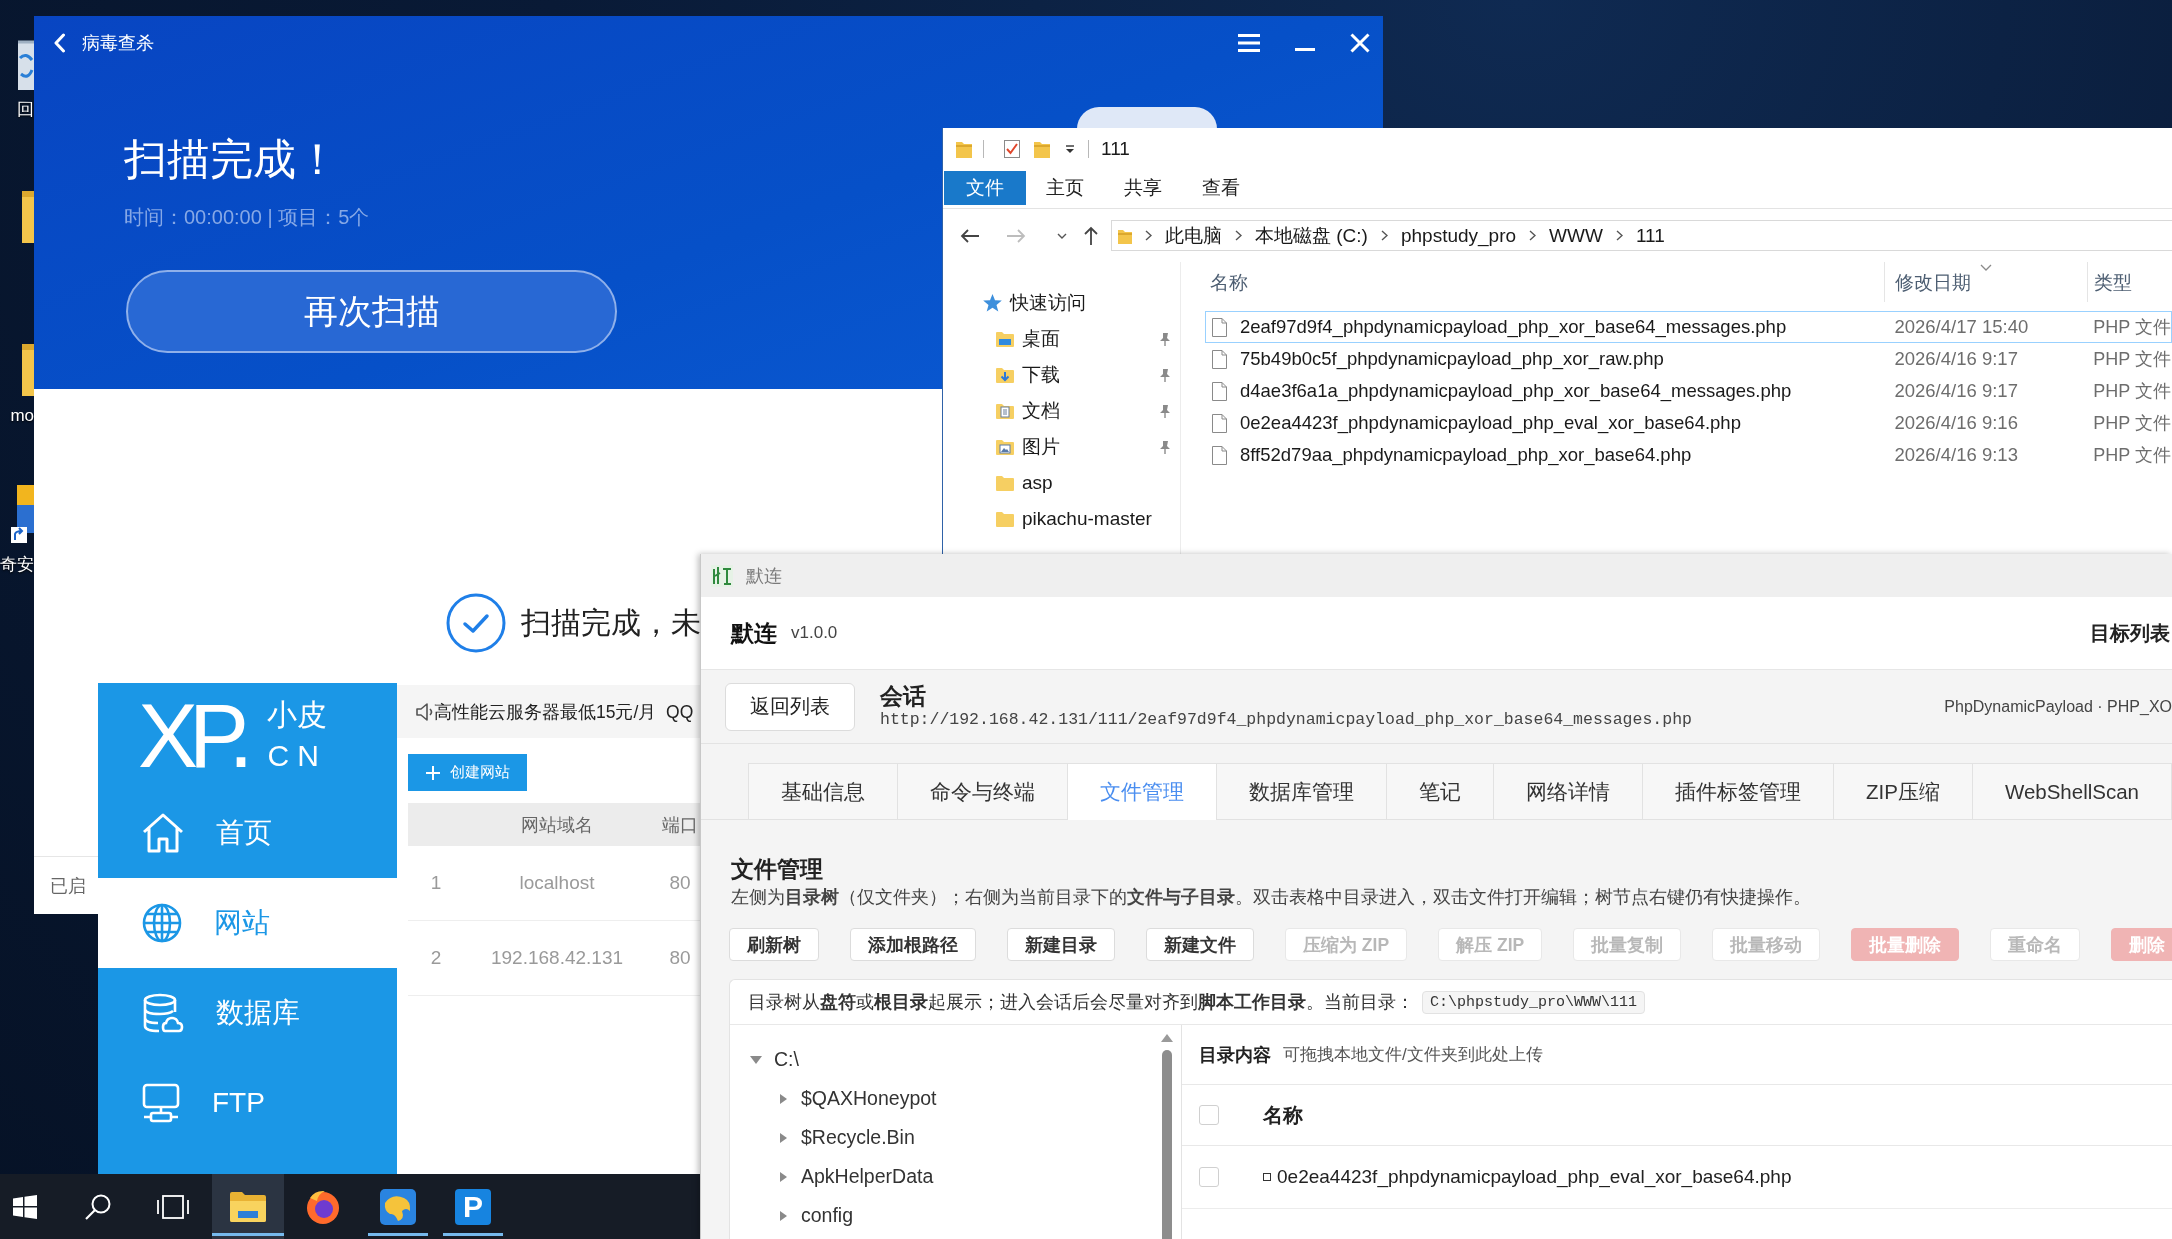  Describe the element at coordinates (1061, 411) in the screenshot. I see `nav-item: 文档` at that location.